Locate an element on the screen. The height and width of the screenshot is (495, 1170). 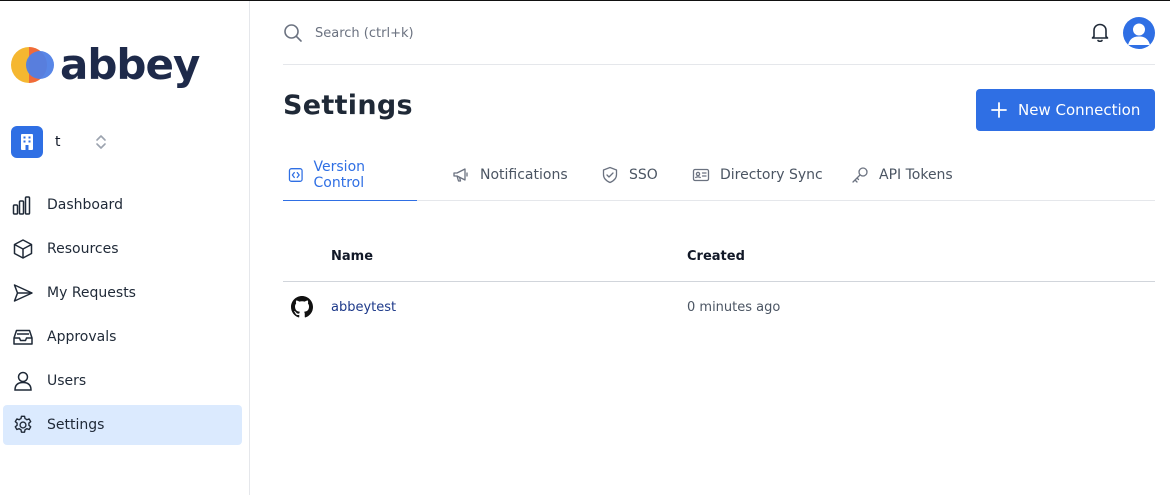
inbox-icon is located at coordinates (23, 337).